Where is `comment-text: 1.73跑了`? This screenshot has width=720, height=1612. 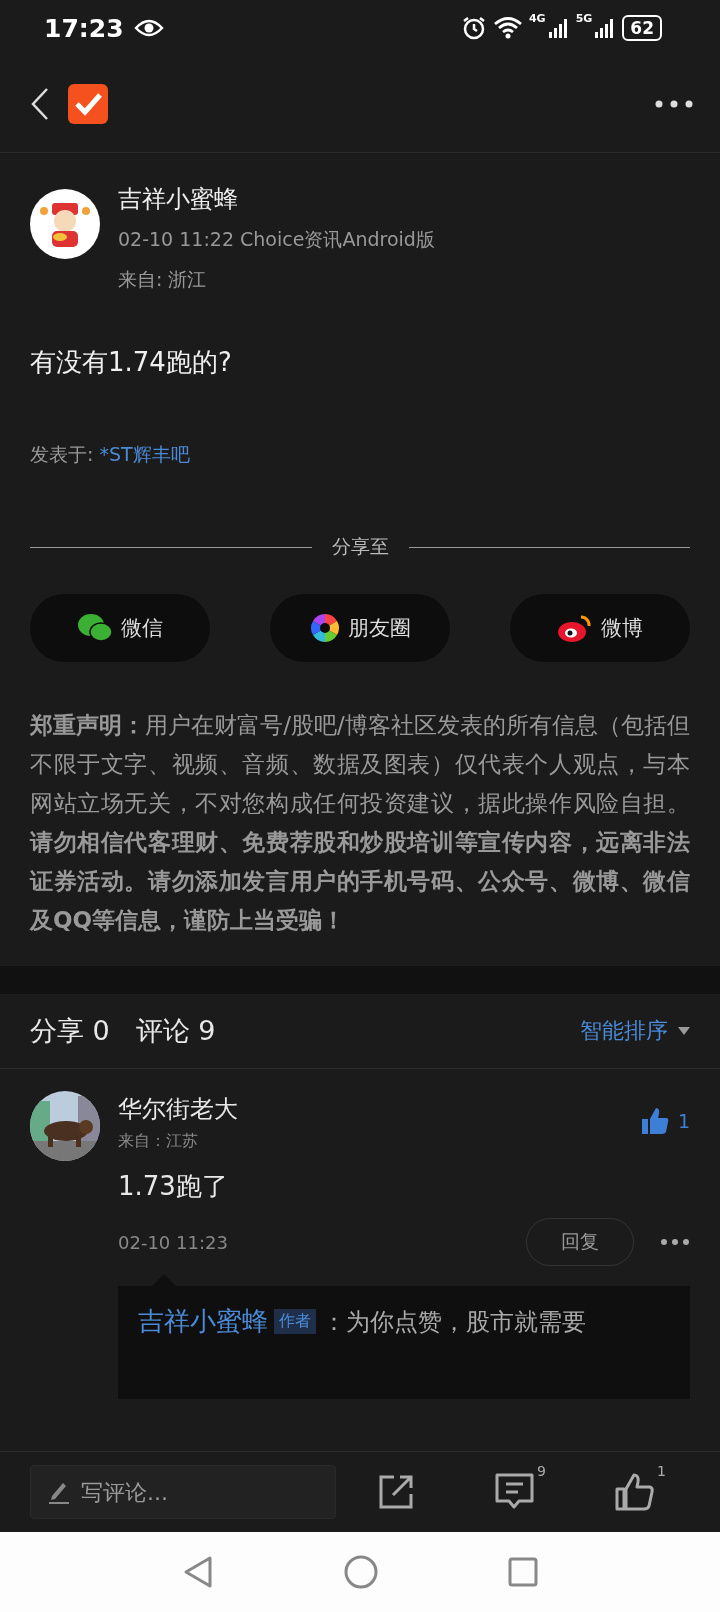
comment-text: 1.73跑了 is located at coordinates (173, 1186).